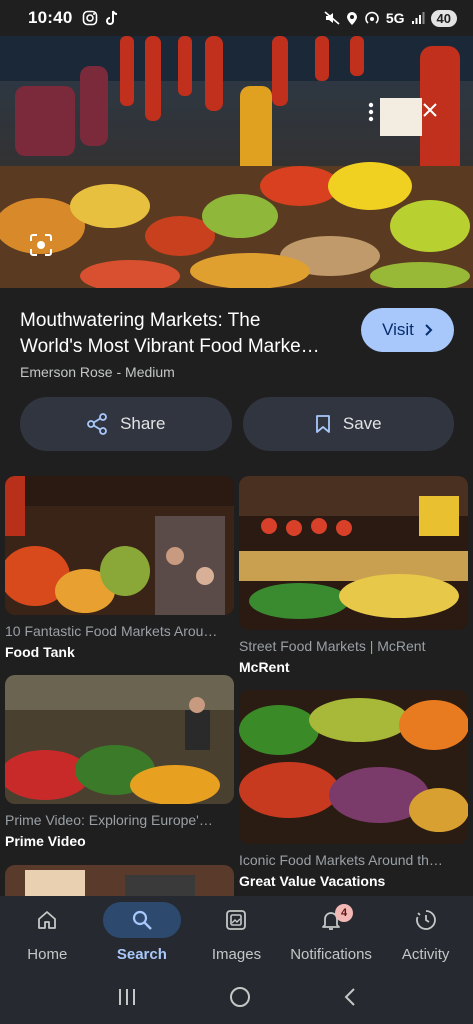 Image resolution: width=473 pixels, height=1024 pixels. Describe the element at coordinates (372, 17) in the screenshot. I see `hotspot-icon` at that location.